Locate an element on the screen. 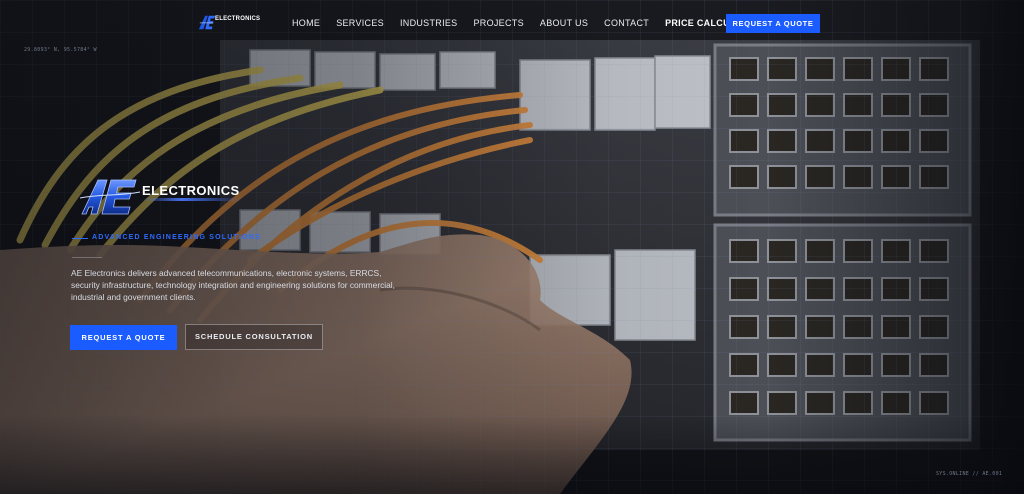  system-status-readout: SYS.ONLINE // AE.001 is located at coordinates (969, 474).